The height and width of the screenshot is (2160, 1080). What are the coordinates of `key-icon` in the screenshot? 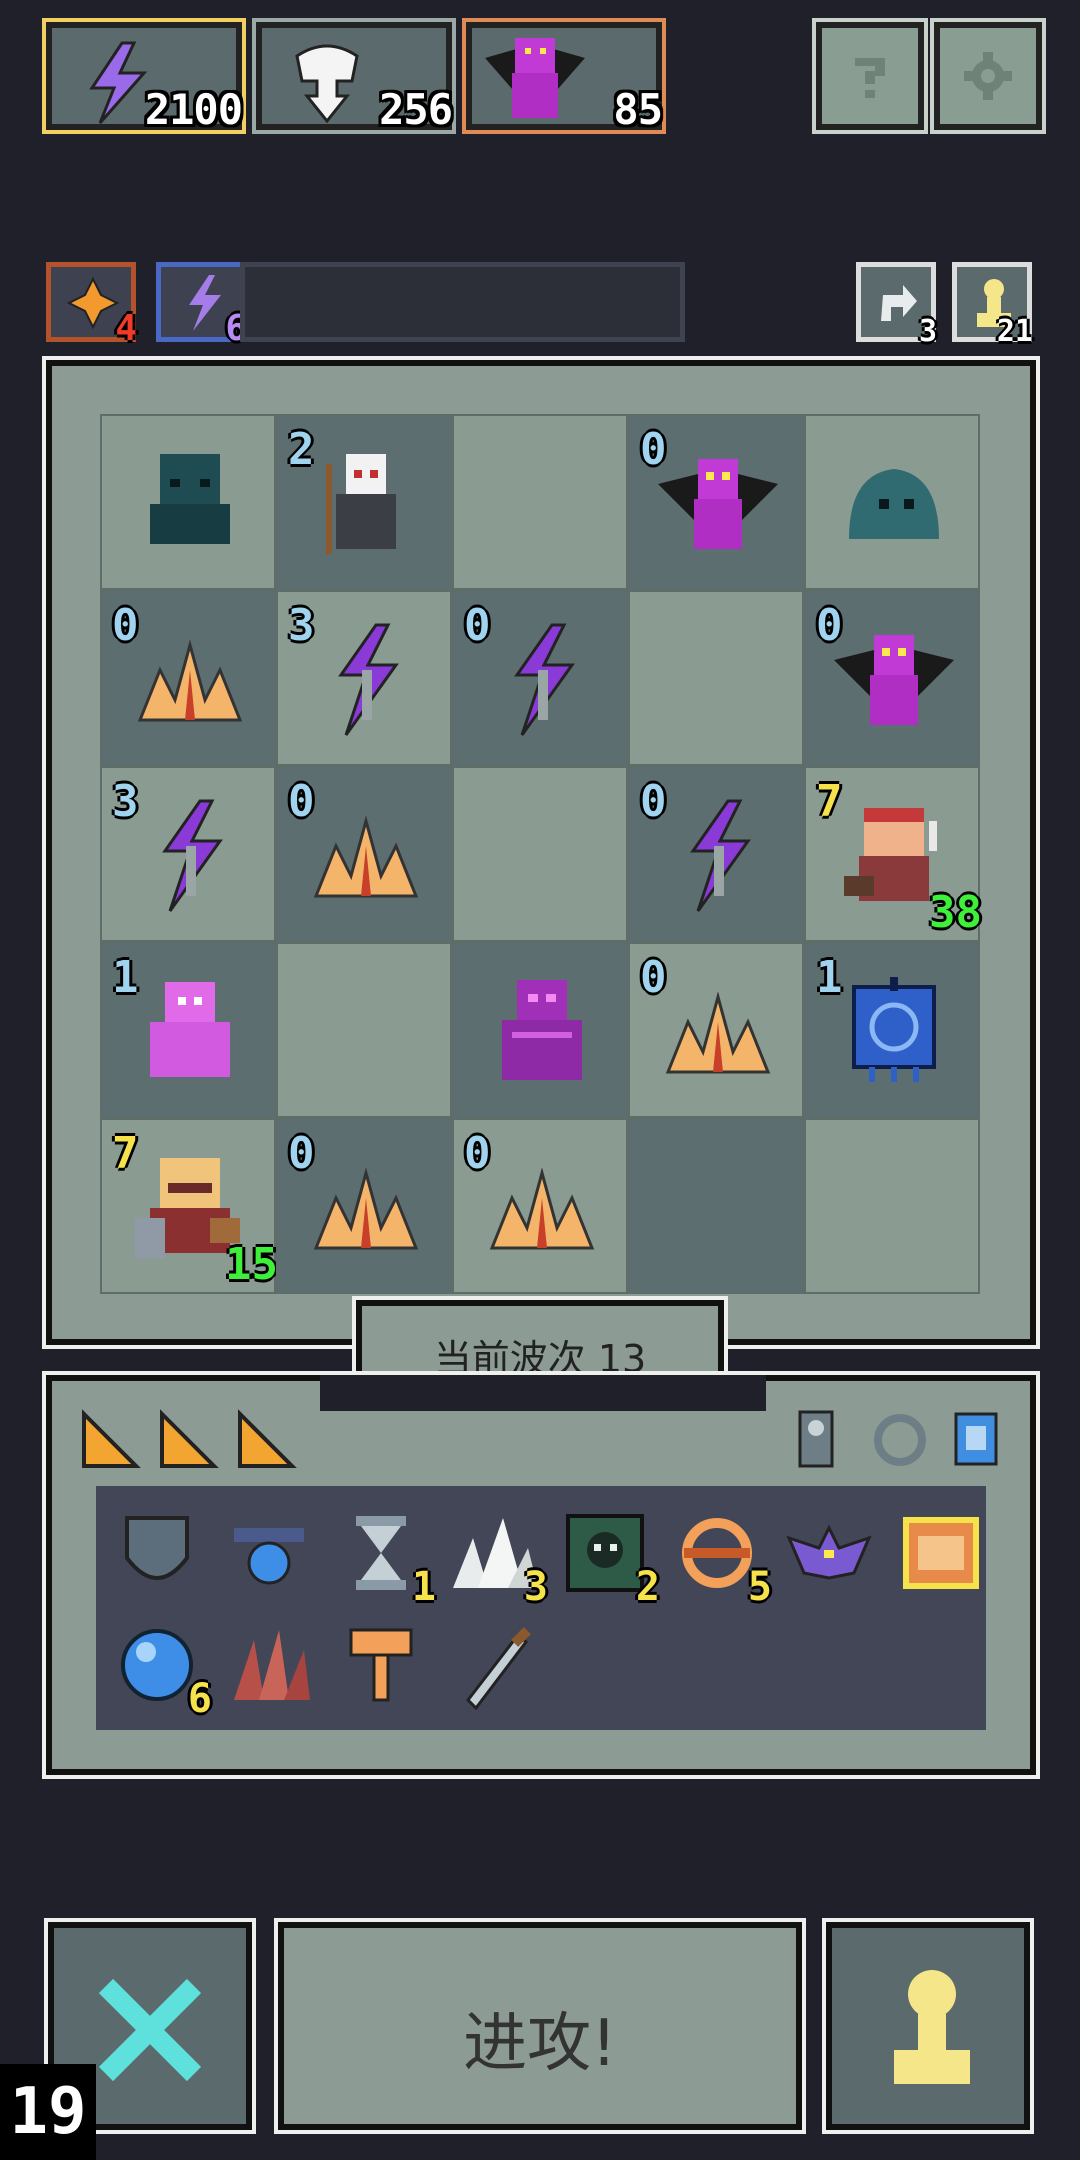 It's located at (381, 1665).